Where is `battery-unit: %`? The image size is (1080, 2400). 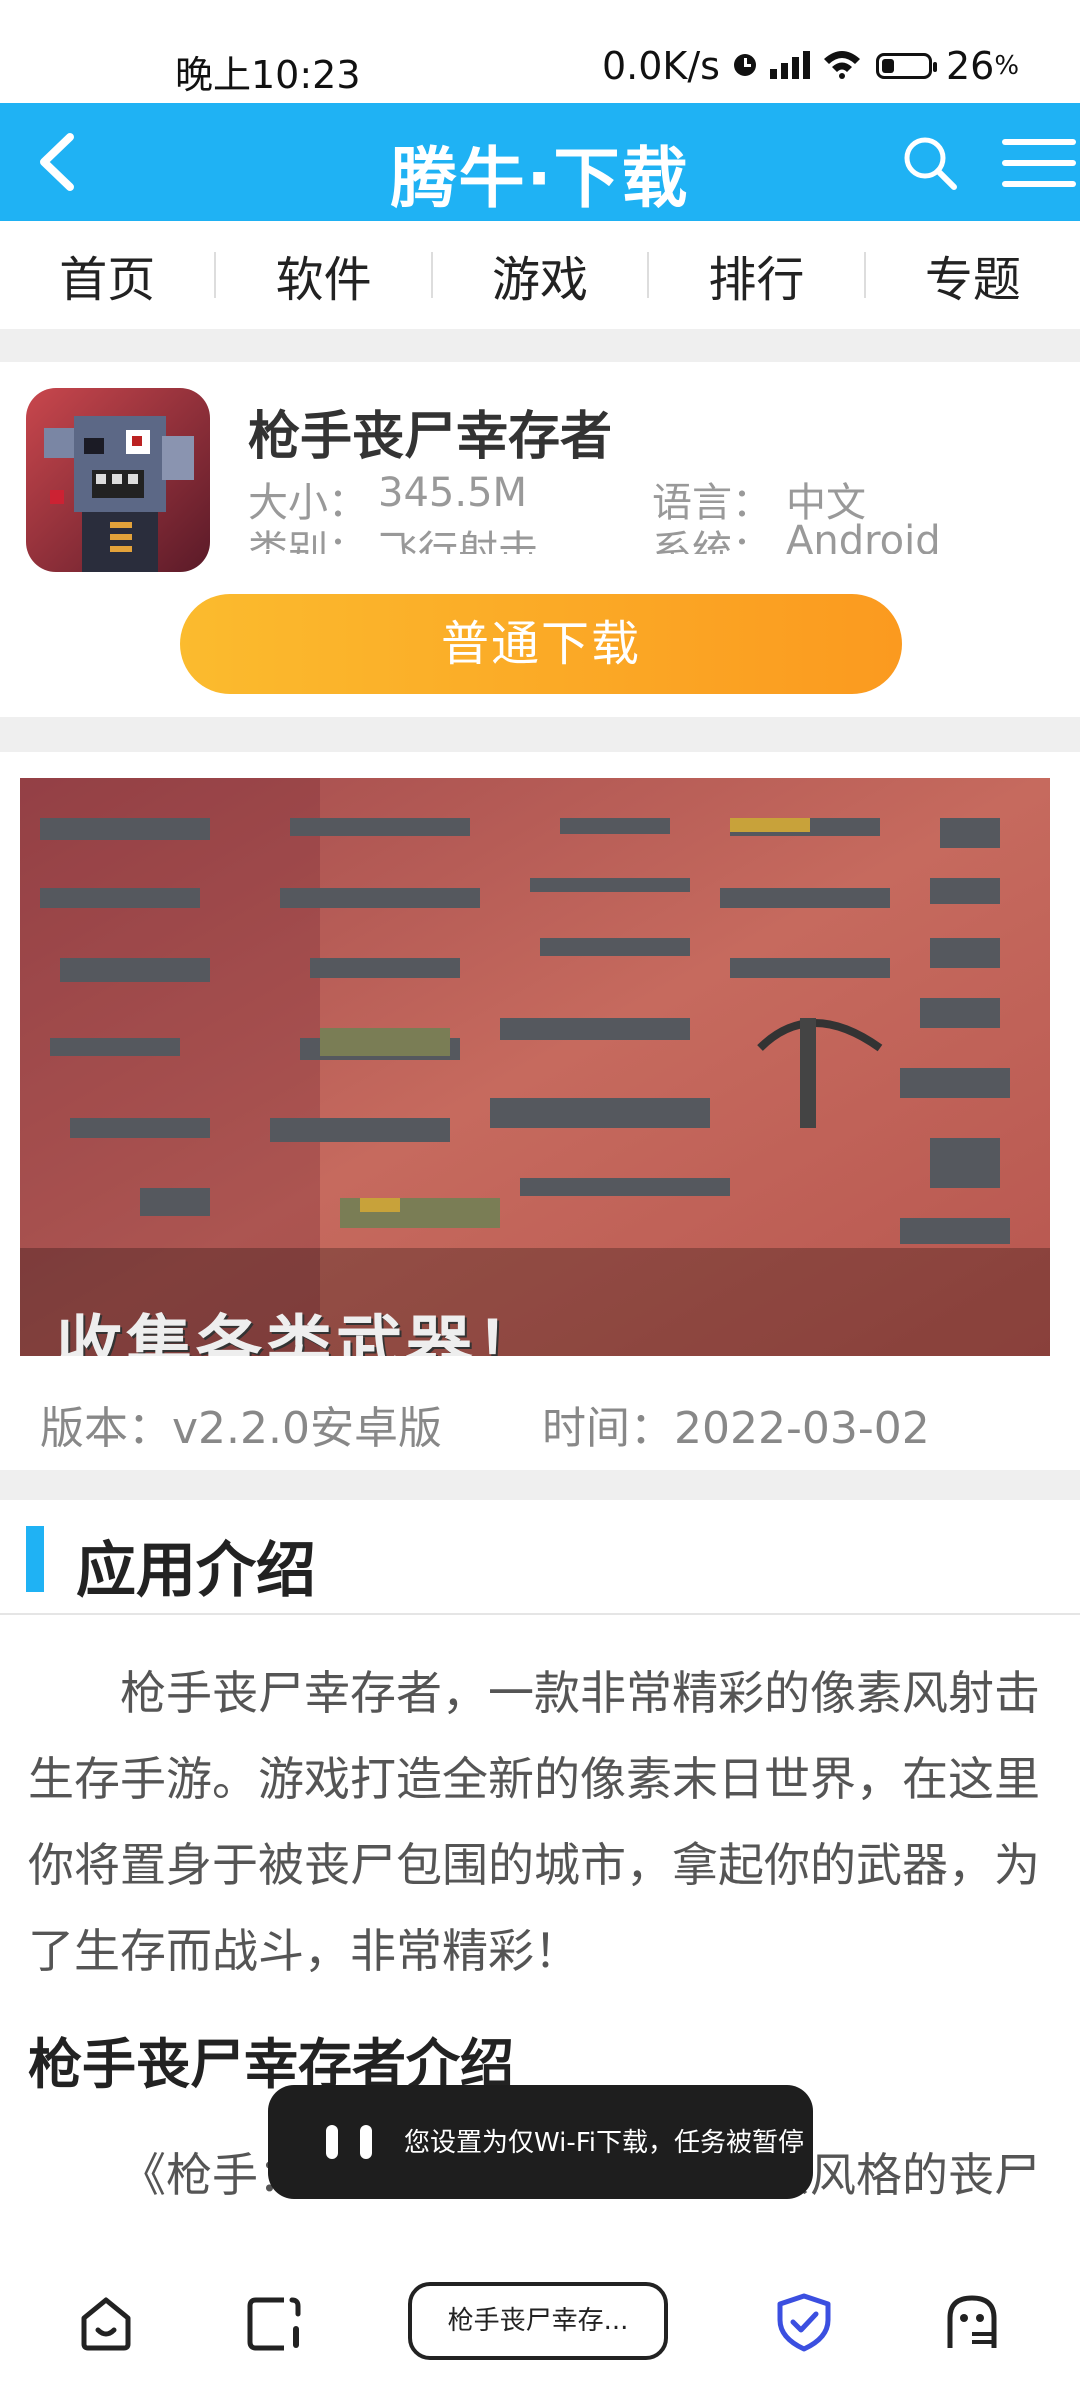 battery-unit: % is located at coordinates (1007, 66).